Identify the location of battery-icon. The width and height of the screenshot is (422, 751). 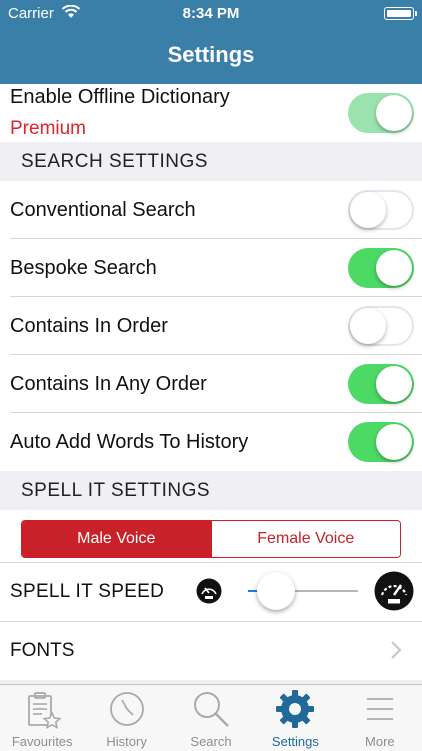
(400, 13).